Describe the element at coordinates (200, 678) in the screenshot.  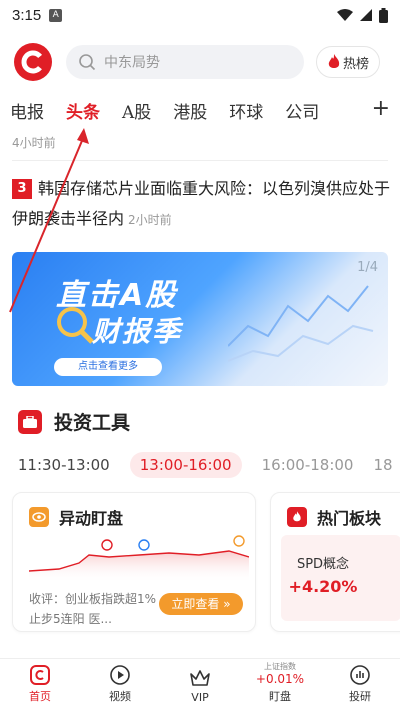
I see `crown-icon` at that location.